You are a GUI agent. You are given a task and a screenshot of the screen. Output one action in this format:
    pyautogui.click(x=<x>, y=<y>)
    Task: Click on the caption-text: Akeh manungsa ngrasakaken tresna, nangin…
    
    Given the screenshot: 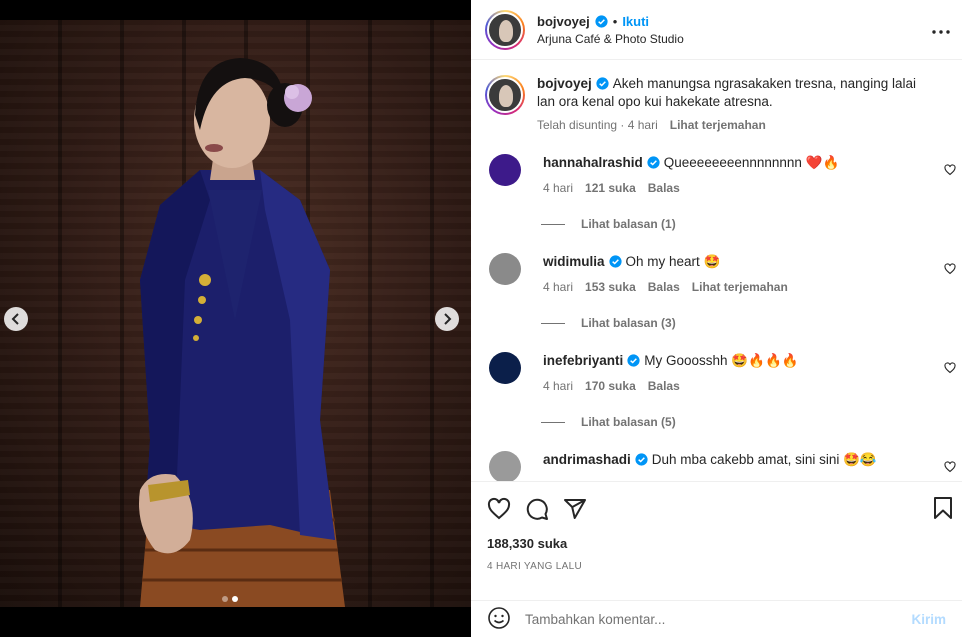 What is the action you would take?
    pyautogui.click(x=726, y=92)
    